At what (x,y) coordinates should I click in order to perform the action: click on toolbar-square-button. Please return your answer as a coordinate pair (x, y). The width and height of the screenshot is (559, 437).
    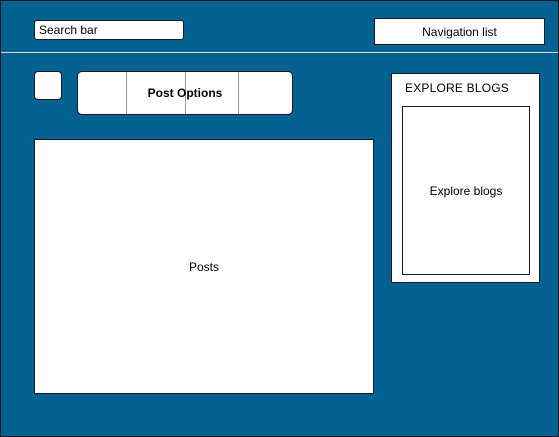
    Looking at the image, I should click on (48, 85).